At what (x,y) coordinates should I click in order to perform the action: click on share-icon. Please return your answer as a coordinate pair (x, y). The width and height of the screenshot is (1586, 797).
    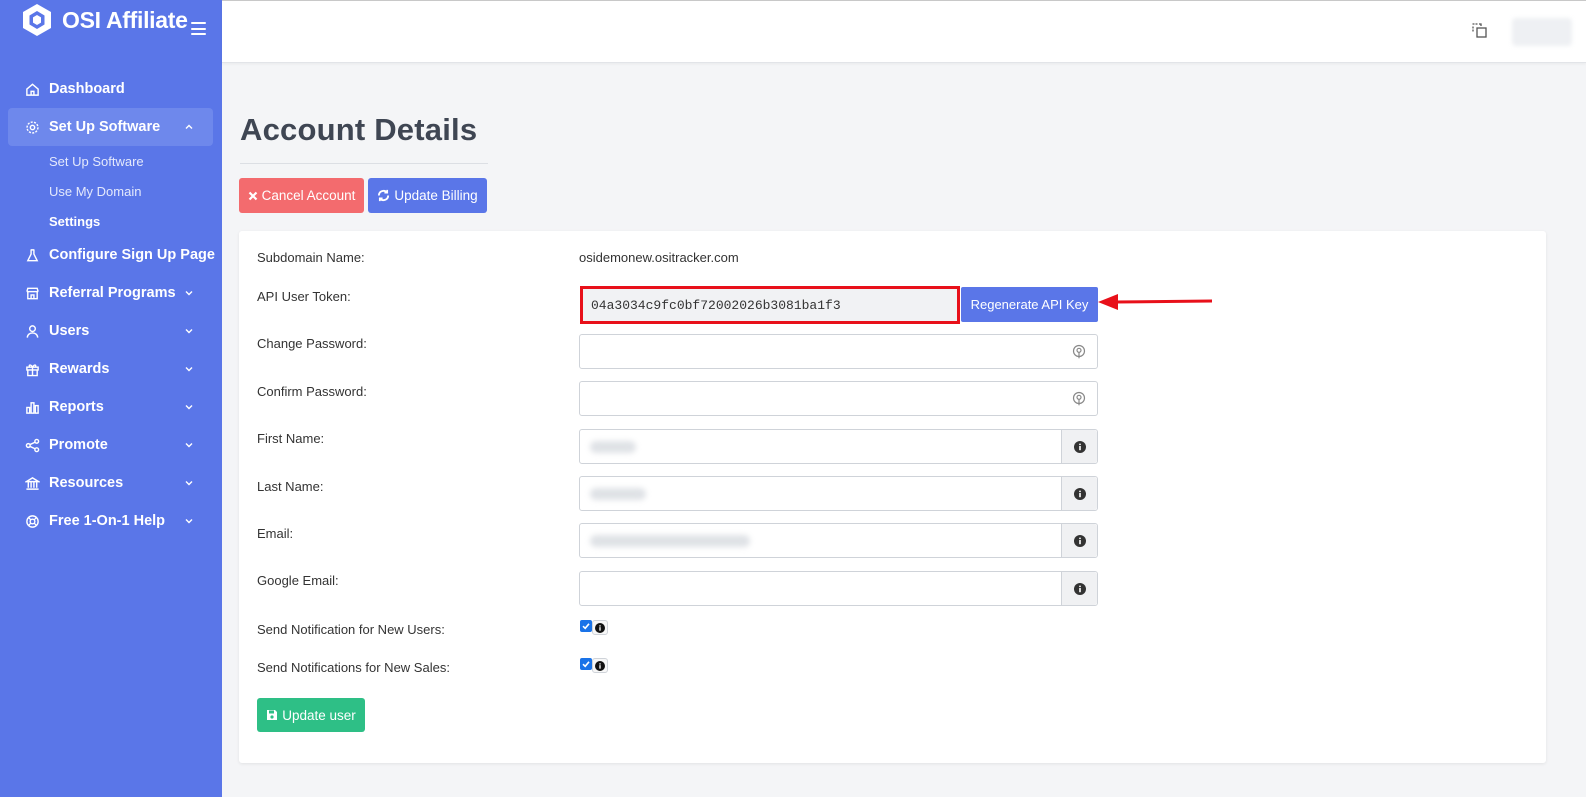
    Looking at the image, I should click on (32, 445).